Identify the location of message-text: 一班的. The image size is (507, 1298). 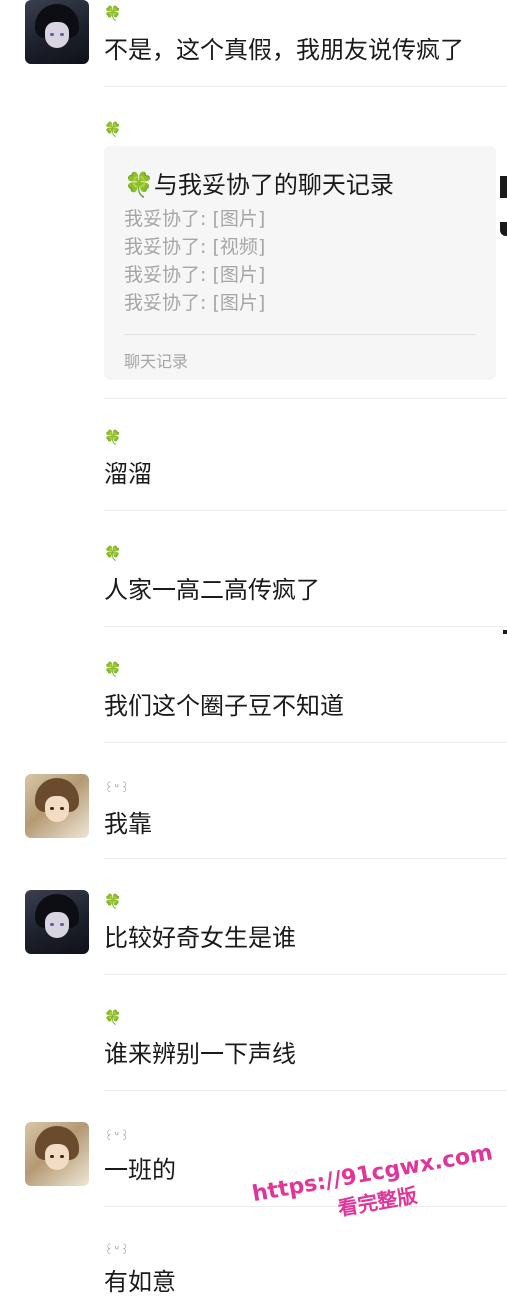
(140, 1170).